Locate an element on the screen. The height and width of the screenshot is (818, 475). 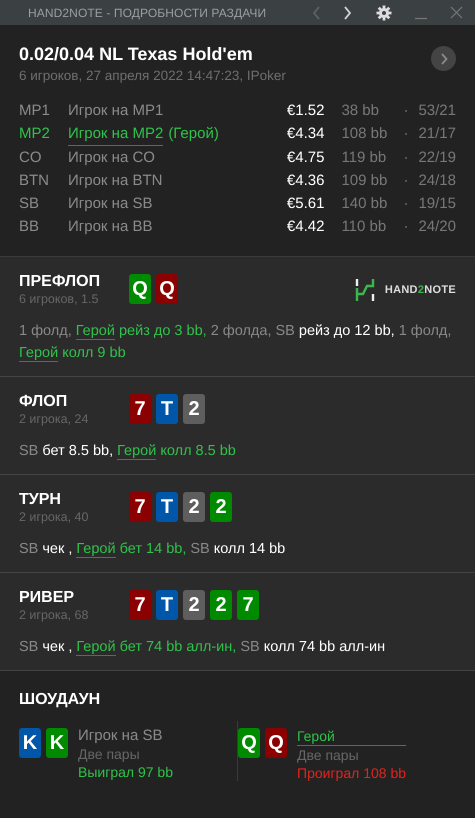
player-stats: 22/19 is located at coordinates (437, 158).